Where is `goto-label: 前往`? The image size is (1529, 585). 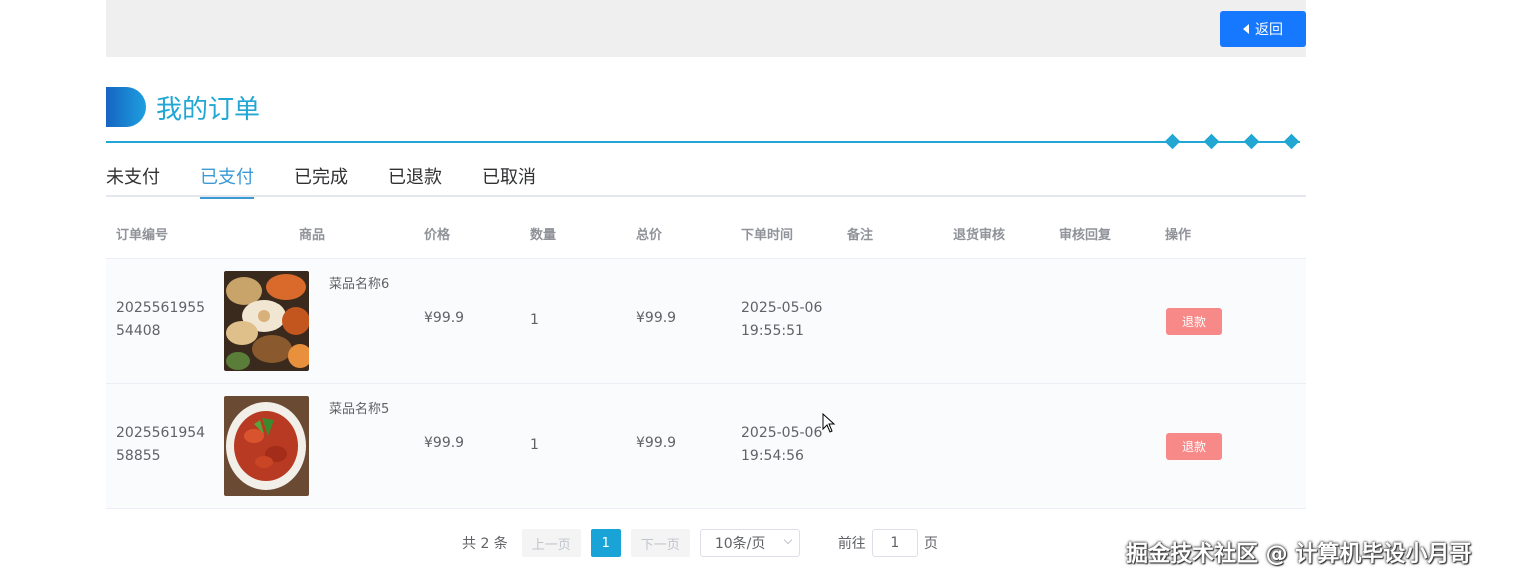 goto-label: 前往 is located at coordinates (851, 544).